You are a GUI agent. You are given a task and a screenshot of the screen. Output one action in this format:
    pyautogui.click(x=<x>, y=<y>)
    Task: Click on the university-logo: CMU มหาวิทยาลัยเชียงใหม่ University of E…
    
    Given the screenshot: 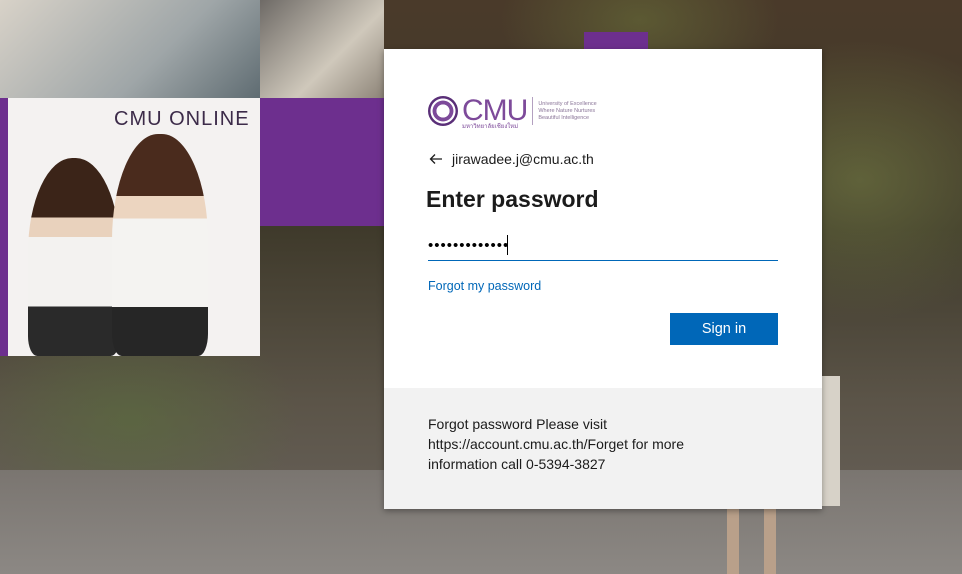 What is the action you would take?
    pyautogui.click(x=512, y=111)
    